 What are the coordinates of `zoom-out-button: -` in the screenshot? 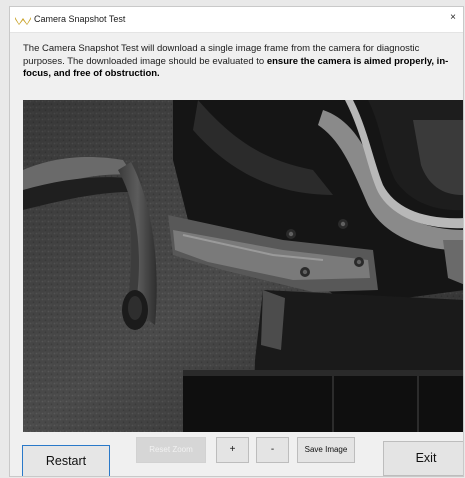 It's located at (272, 450).